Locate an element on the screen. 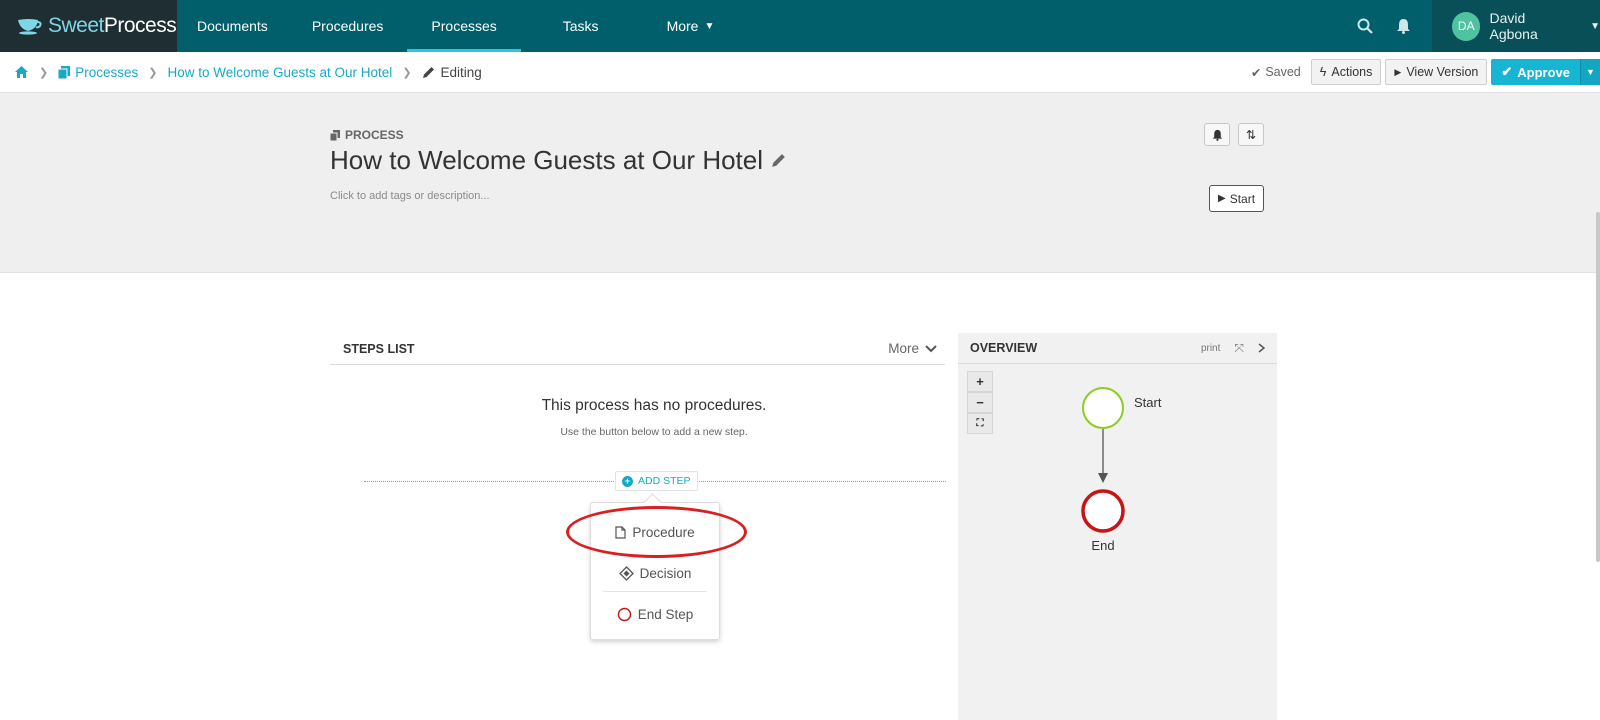 Image resolution: width=1600 pixels, height=720 pixels. steps-list-title: STEPS LIST is located at coordinates (379, 348).